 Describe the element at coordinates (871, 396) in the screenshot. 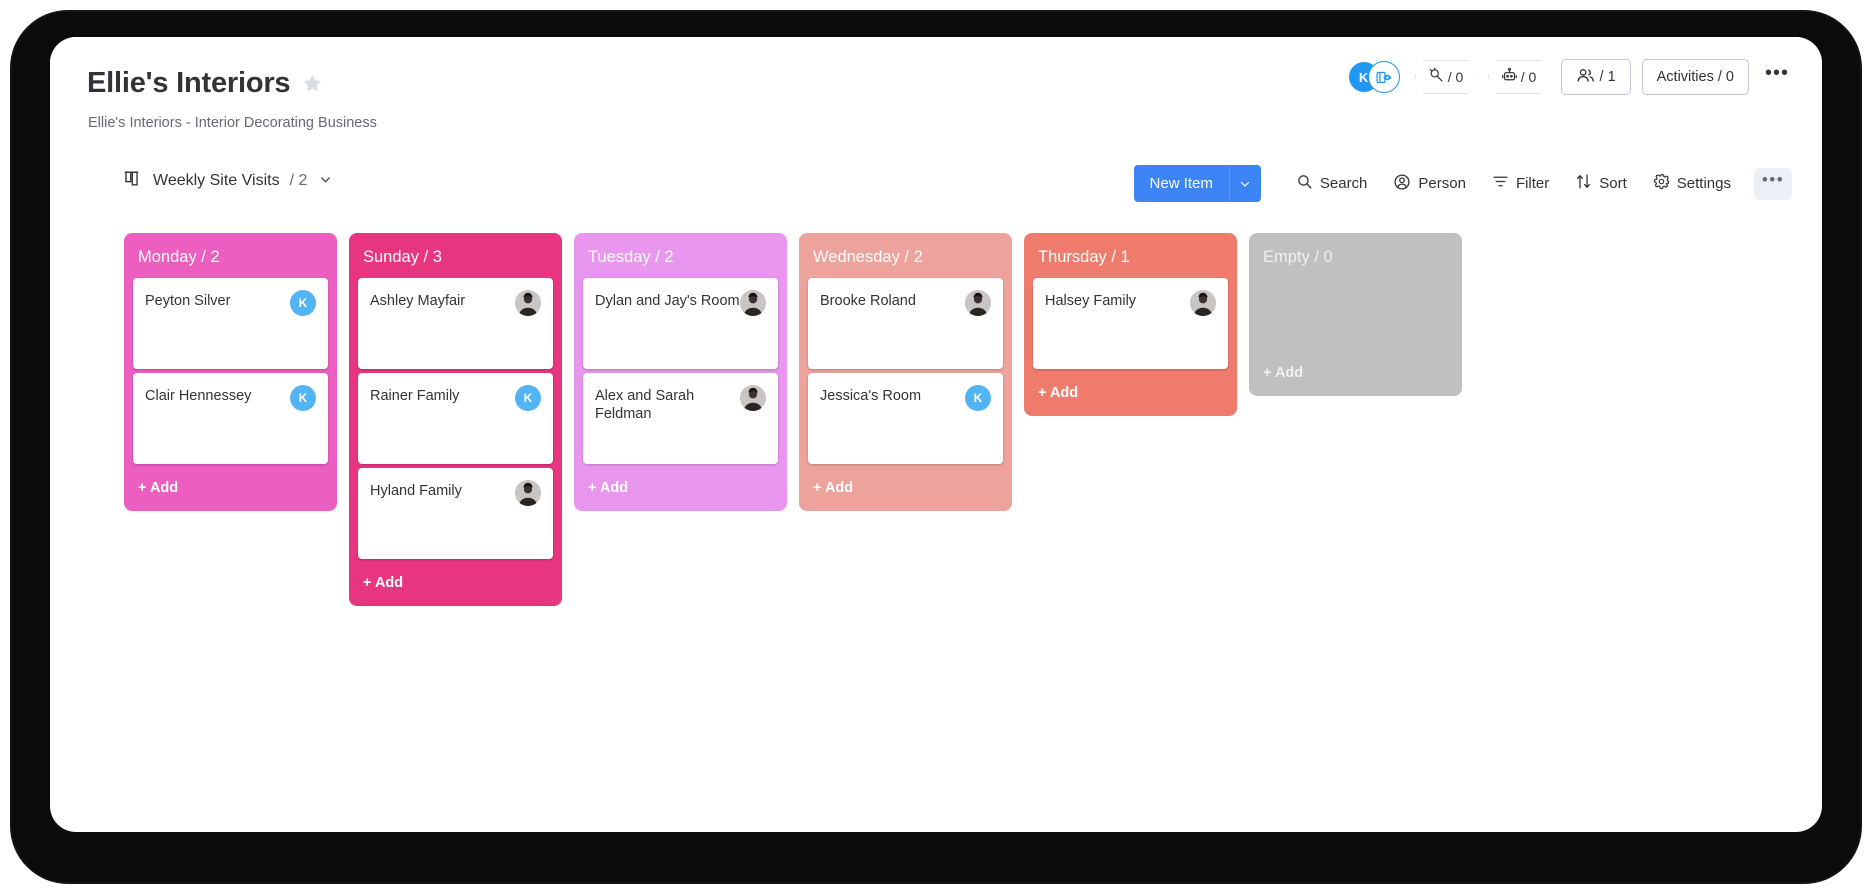

I see `card-title: Jessica's Room` at that location.